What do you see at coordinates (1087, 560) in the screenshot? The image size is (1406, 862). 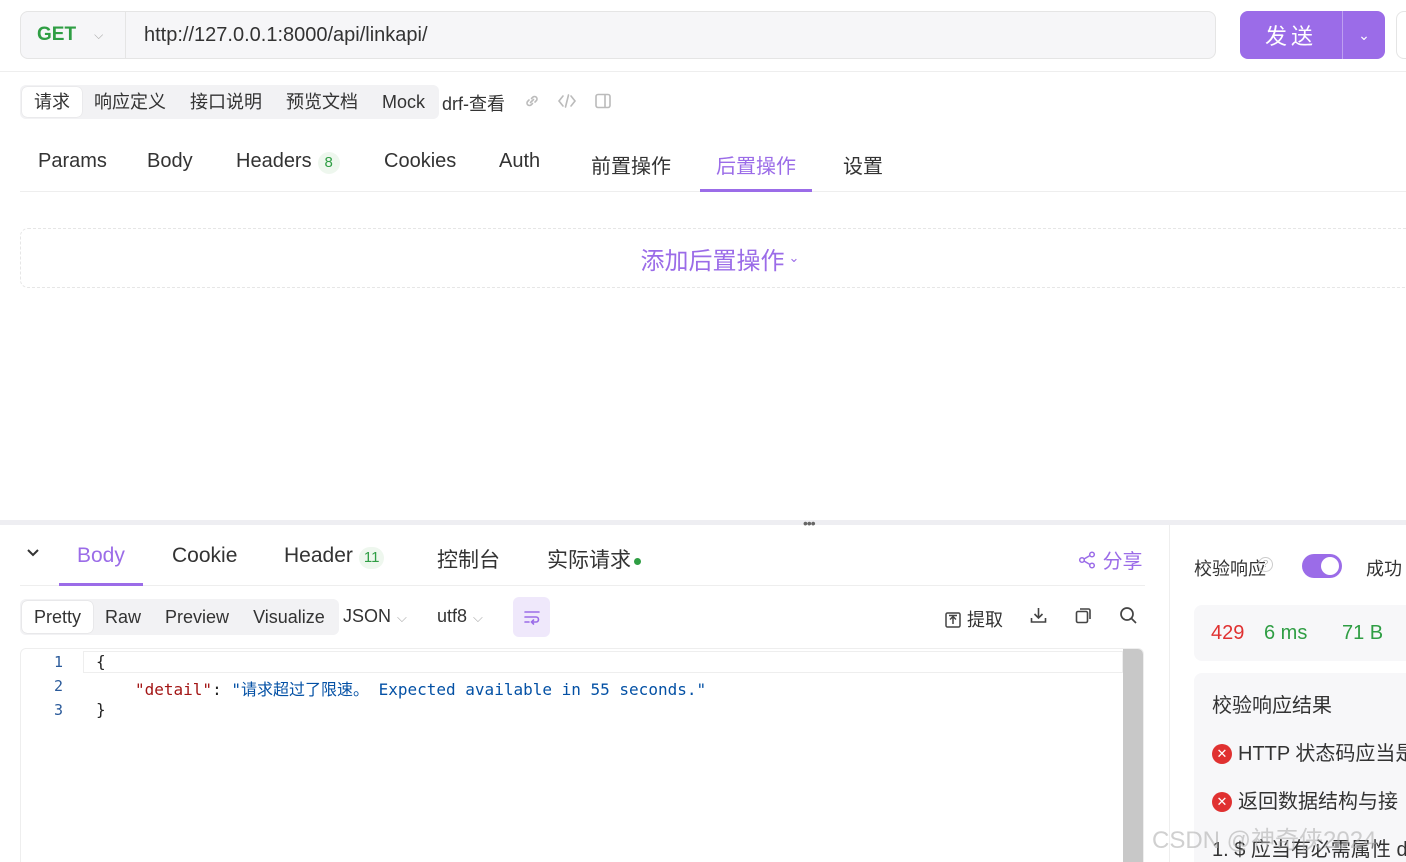 I see `share-icon` at bounding box center [1087, 560].